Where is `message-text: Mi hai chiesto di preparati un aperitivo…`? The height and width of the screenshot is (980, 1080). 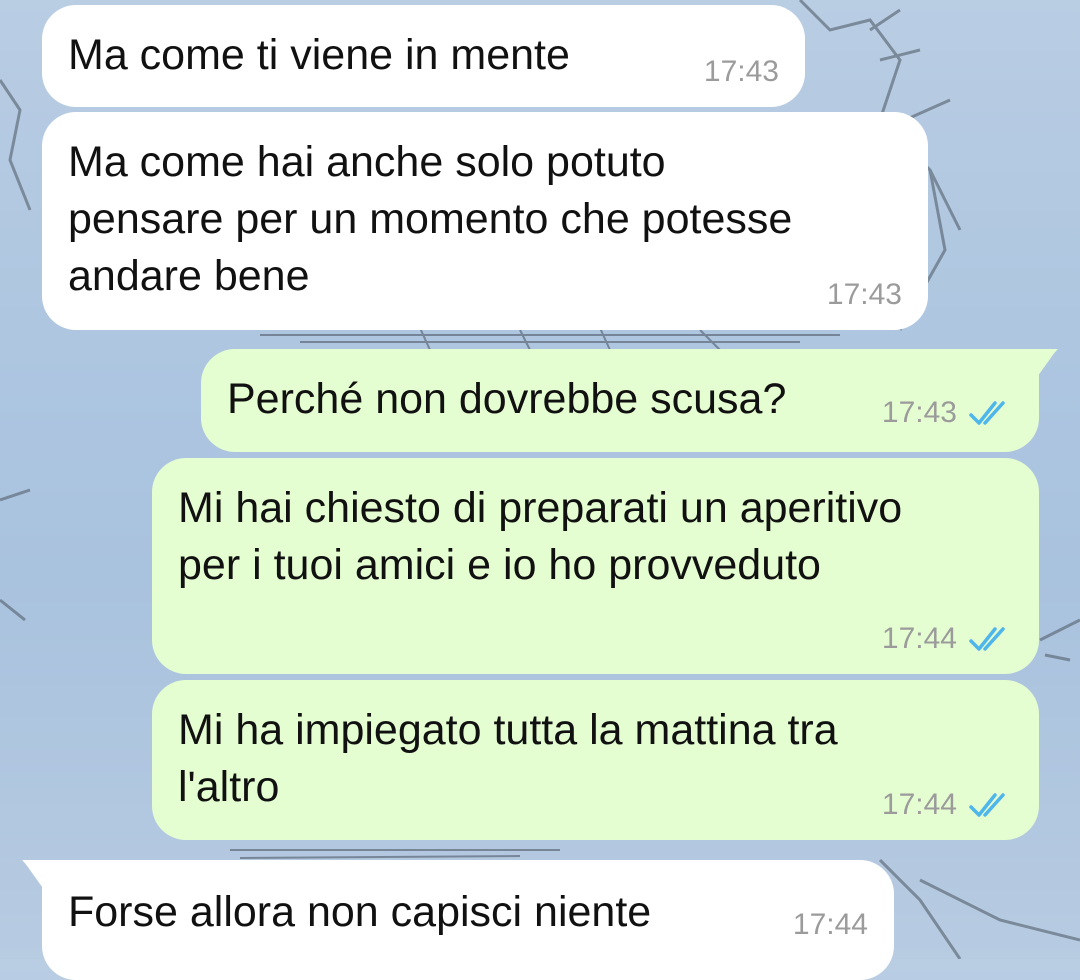
message-text: Mi hai chiesto di preparati un aperitivo… is located at coordinates (540, 536).